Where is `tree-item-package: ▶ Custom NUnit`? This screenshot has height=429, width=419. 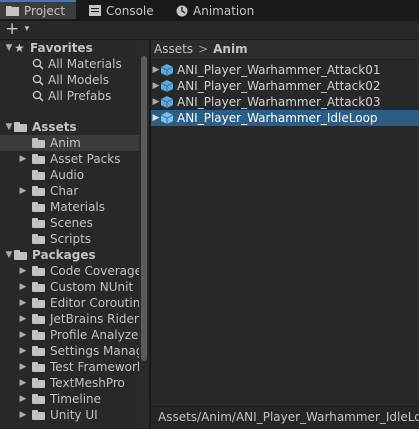
tree-item-package: ▶ Custom NUnit is located at coordinates (76, 287).